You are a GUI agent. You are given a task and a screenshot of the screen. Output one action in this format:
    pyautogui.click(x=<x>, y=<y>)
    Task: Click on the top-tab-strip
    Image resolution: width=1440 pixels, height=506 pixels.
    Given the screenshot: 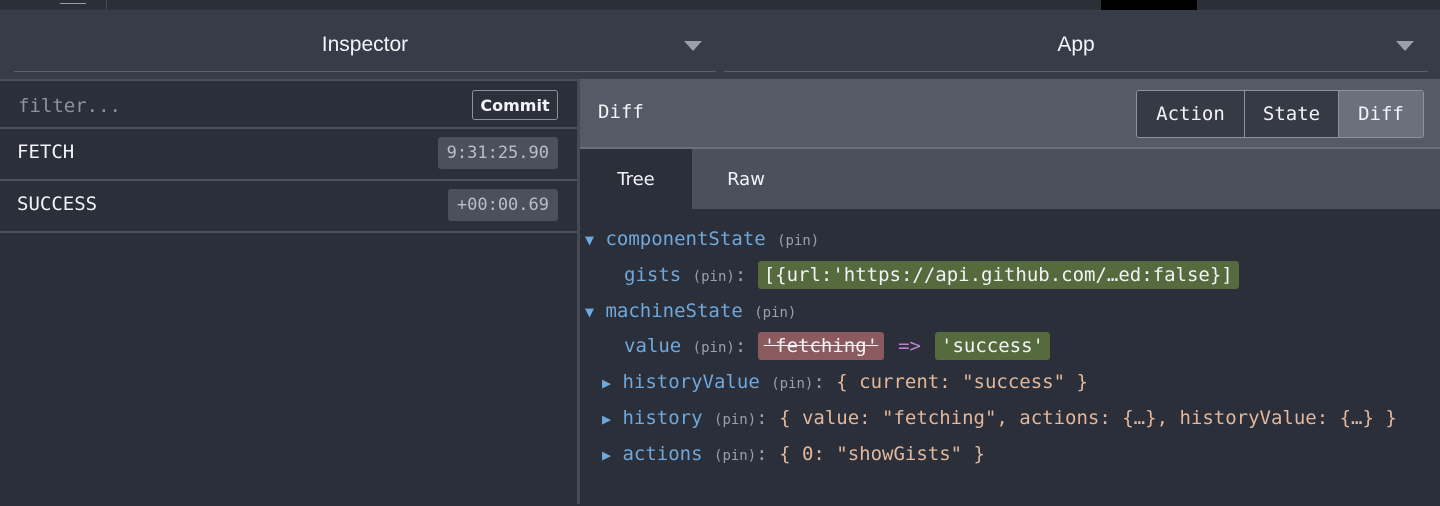 What is the action you would take?
    pyautogui.click(x=720, y=5)
    